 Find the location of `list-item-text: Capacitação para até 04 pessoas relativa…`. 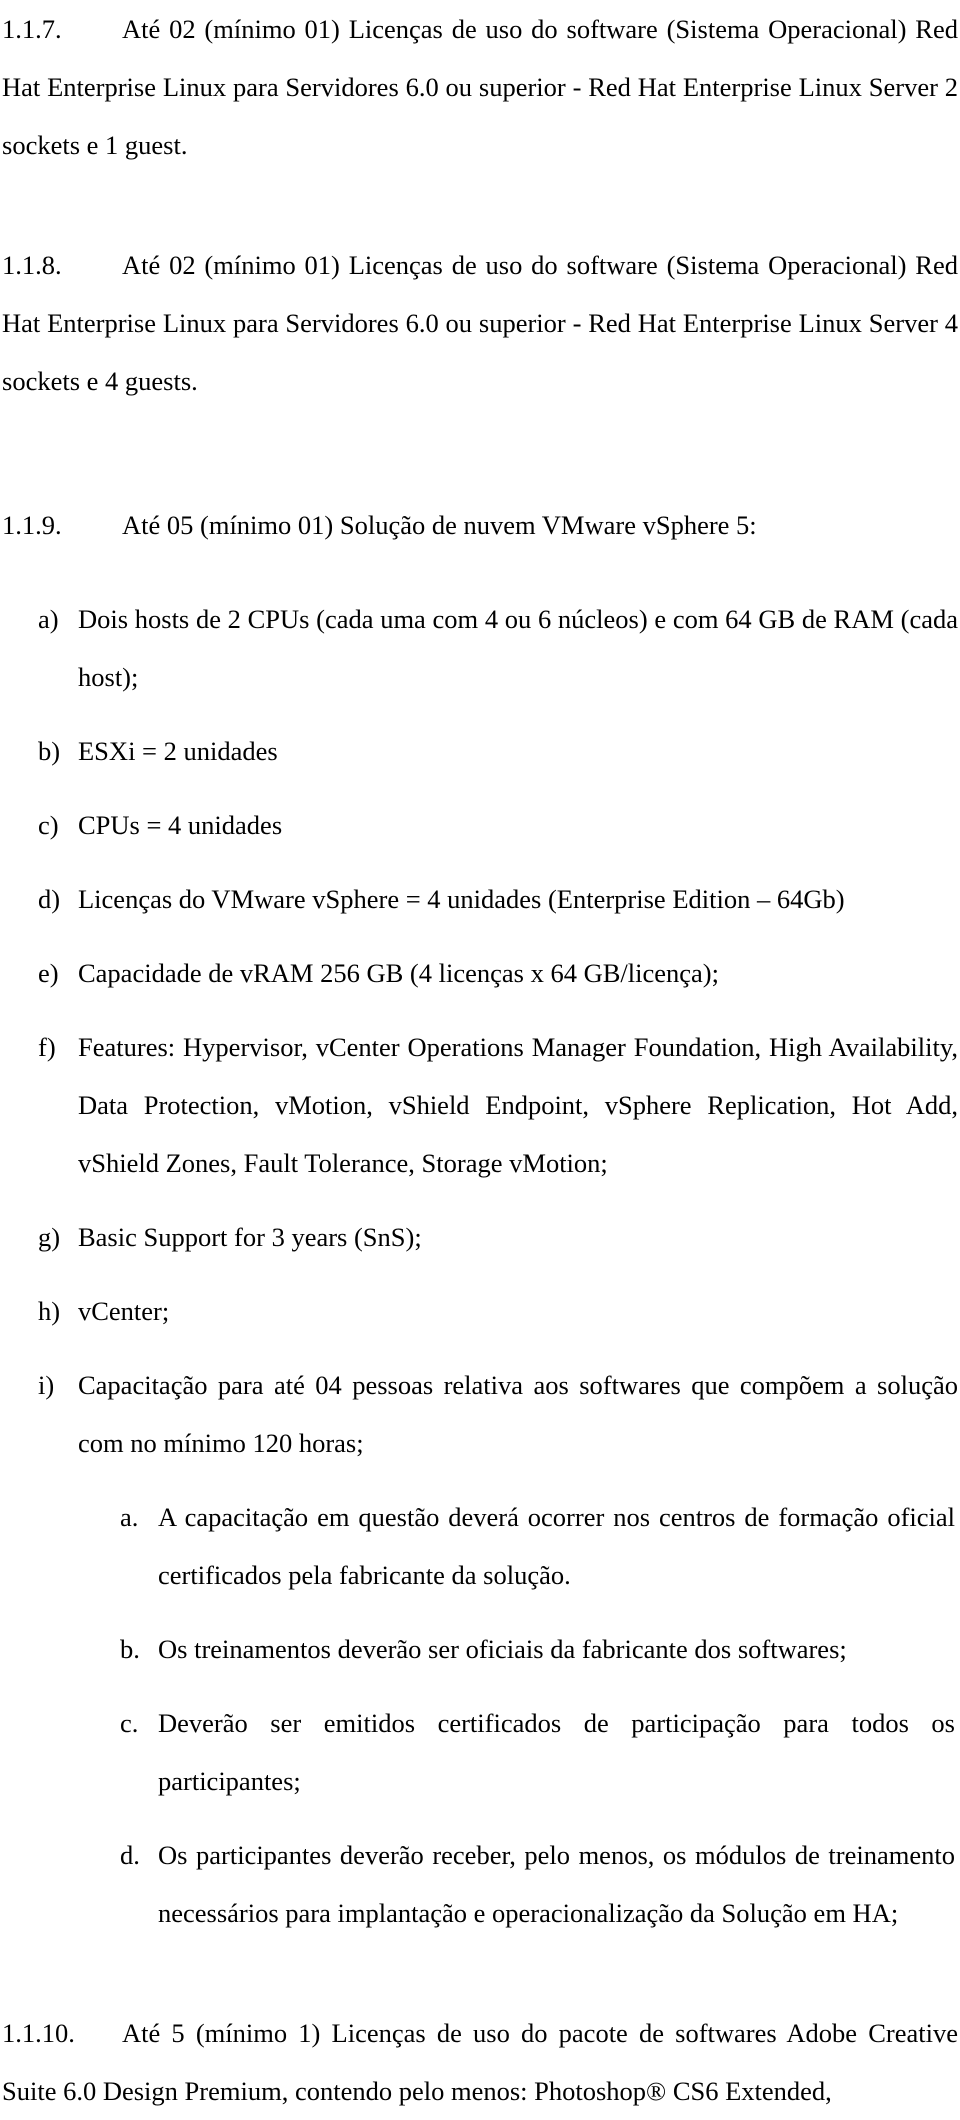

list-item-text: Capacitação para até 04 pessoas relativa… is located at coordinates (518, 1414).